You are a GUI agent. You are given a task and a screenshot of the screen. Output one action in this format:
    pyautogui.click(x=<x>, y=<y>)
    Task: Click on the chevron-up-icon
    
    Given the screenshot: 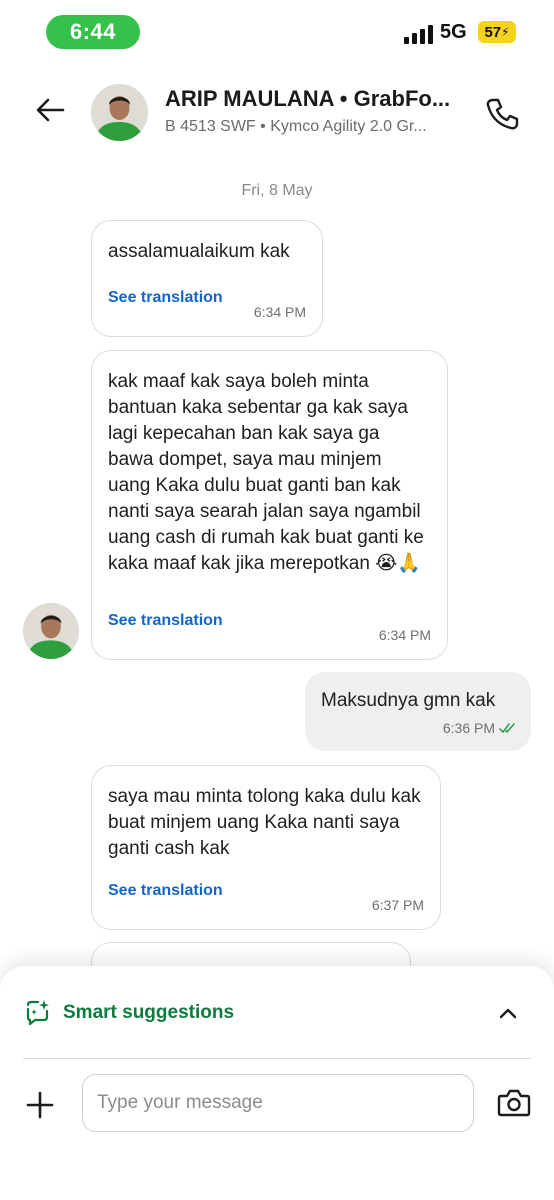 What is the action you would take?
    pyautogui.click(x=508, y=1013)
    